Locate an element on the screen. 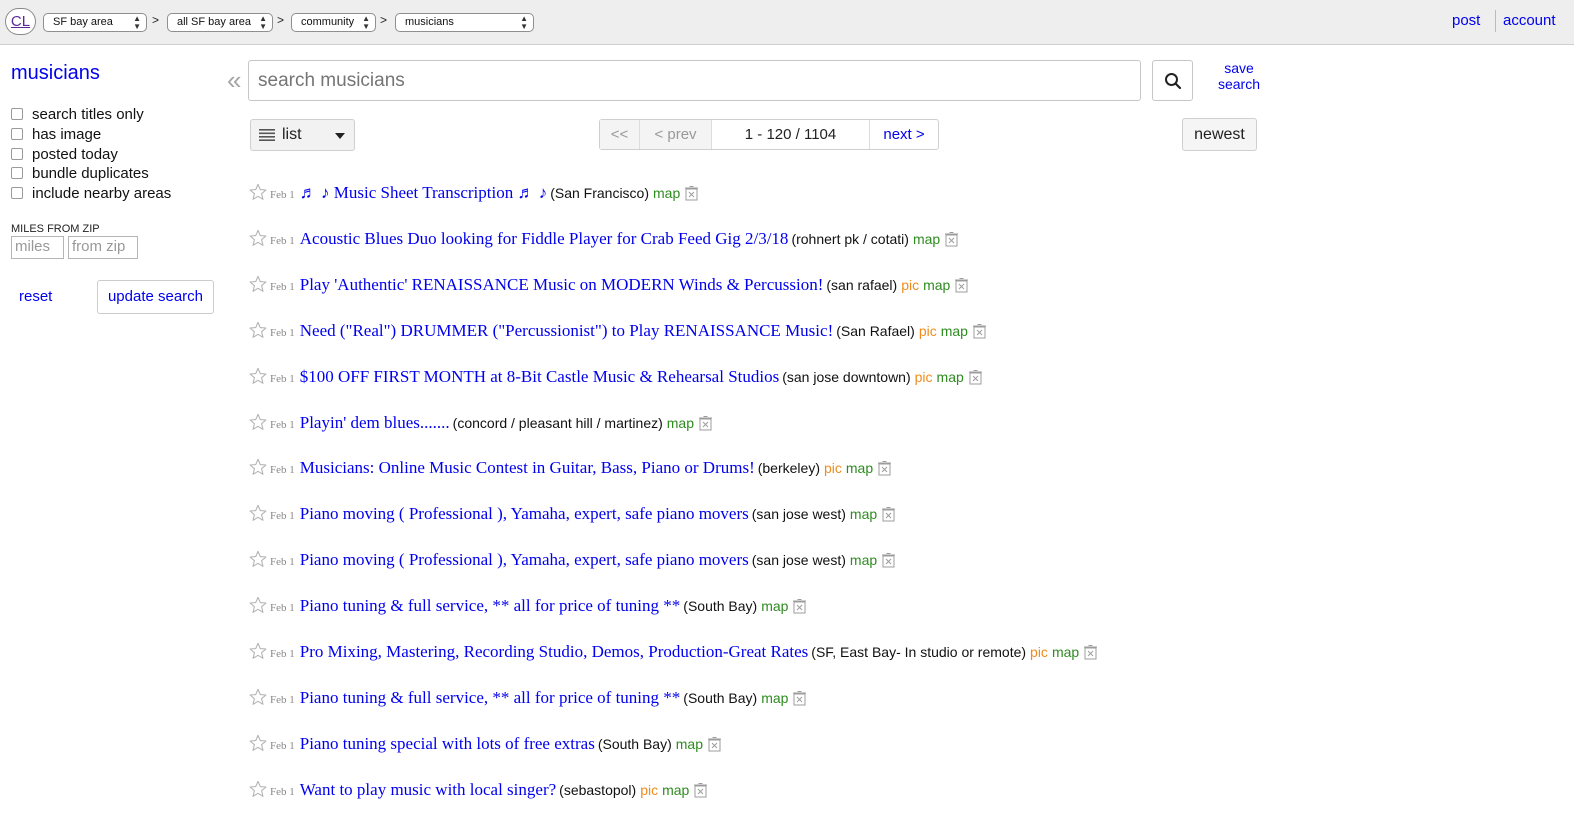 The width and height of the screenshot is (1574, 834). result-title-link: Want to play music with local singer? is located at coordinates (428, 789).